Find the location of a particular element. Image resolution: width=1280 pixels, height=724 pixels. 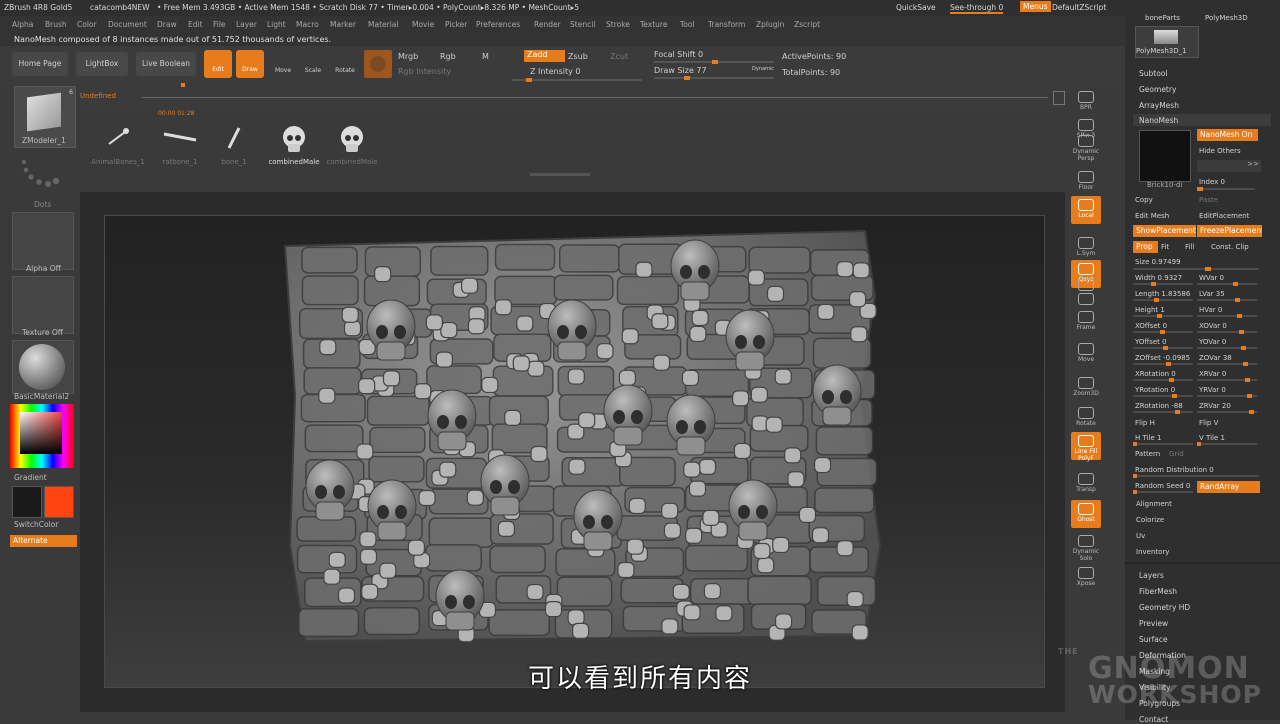

xyz-axis-button: L.Sym is located at coordinates (1086, 248).